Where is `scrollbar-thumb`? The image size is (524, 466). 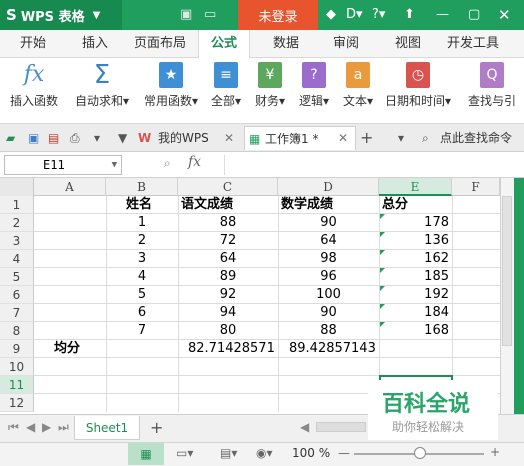 scrollbar-thumb is located at coordinates (507, 271).